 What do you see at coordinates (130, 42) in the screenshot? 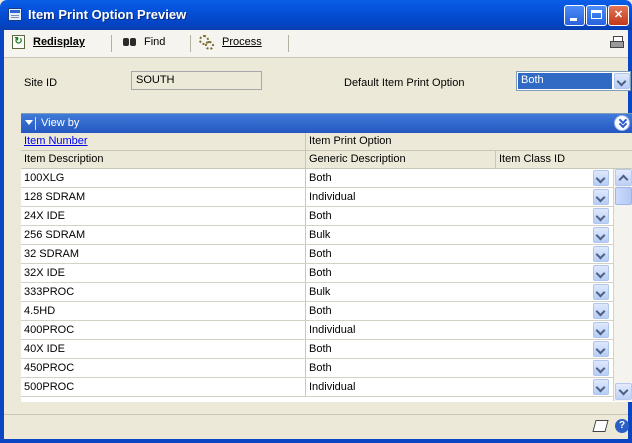
I see `binoculars-icon` at bounding box center [130, 42].